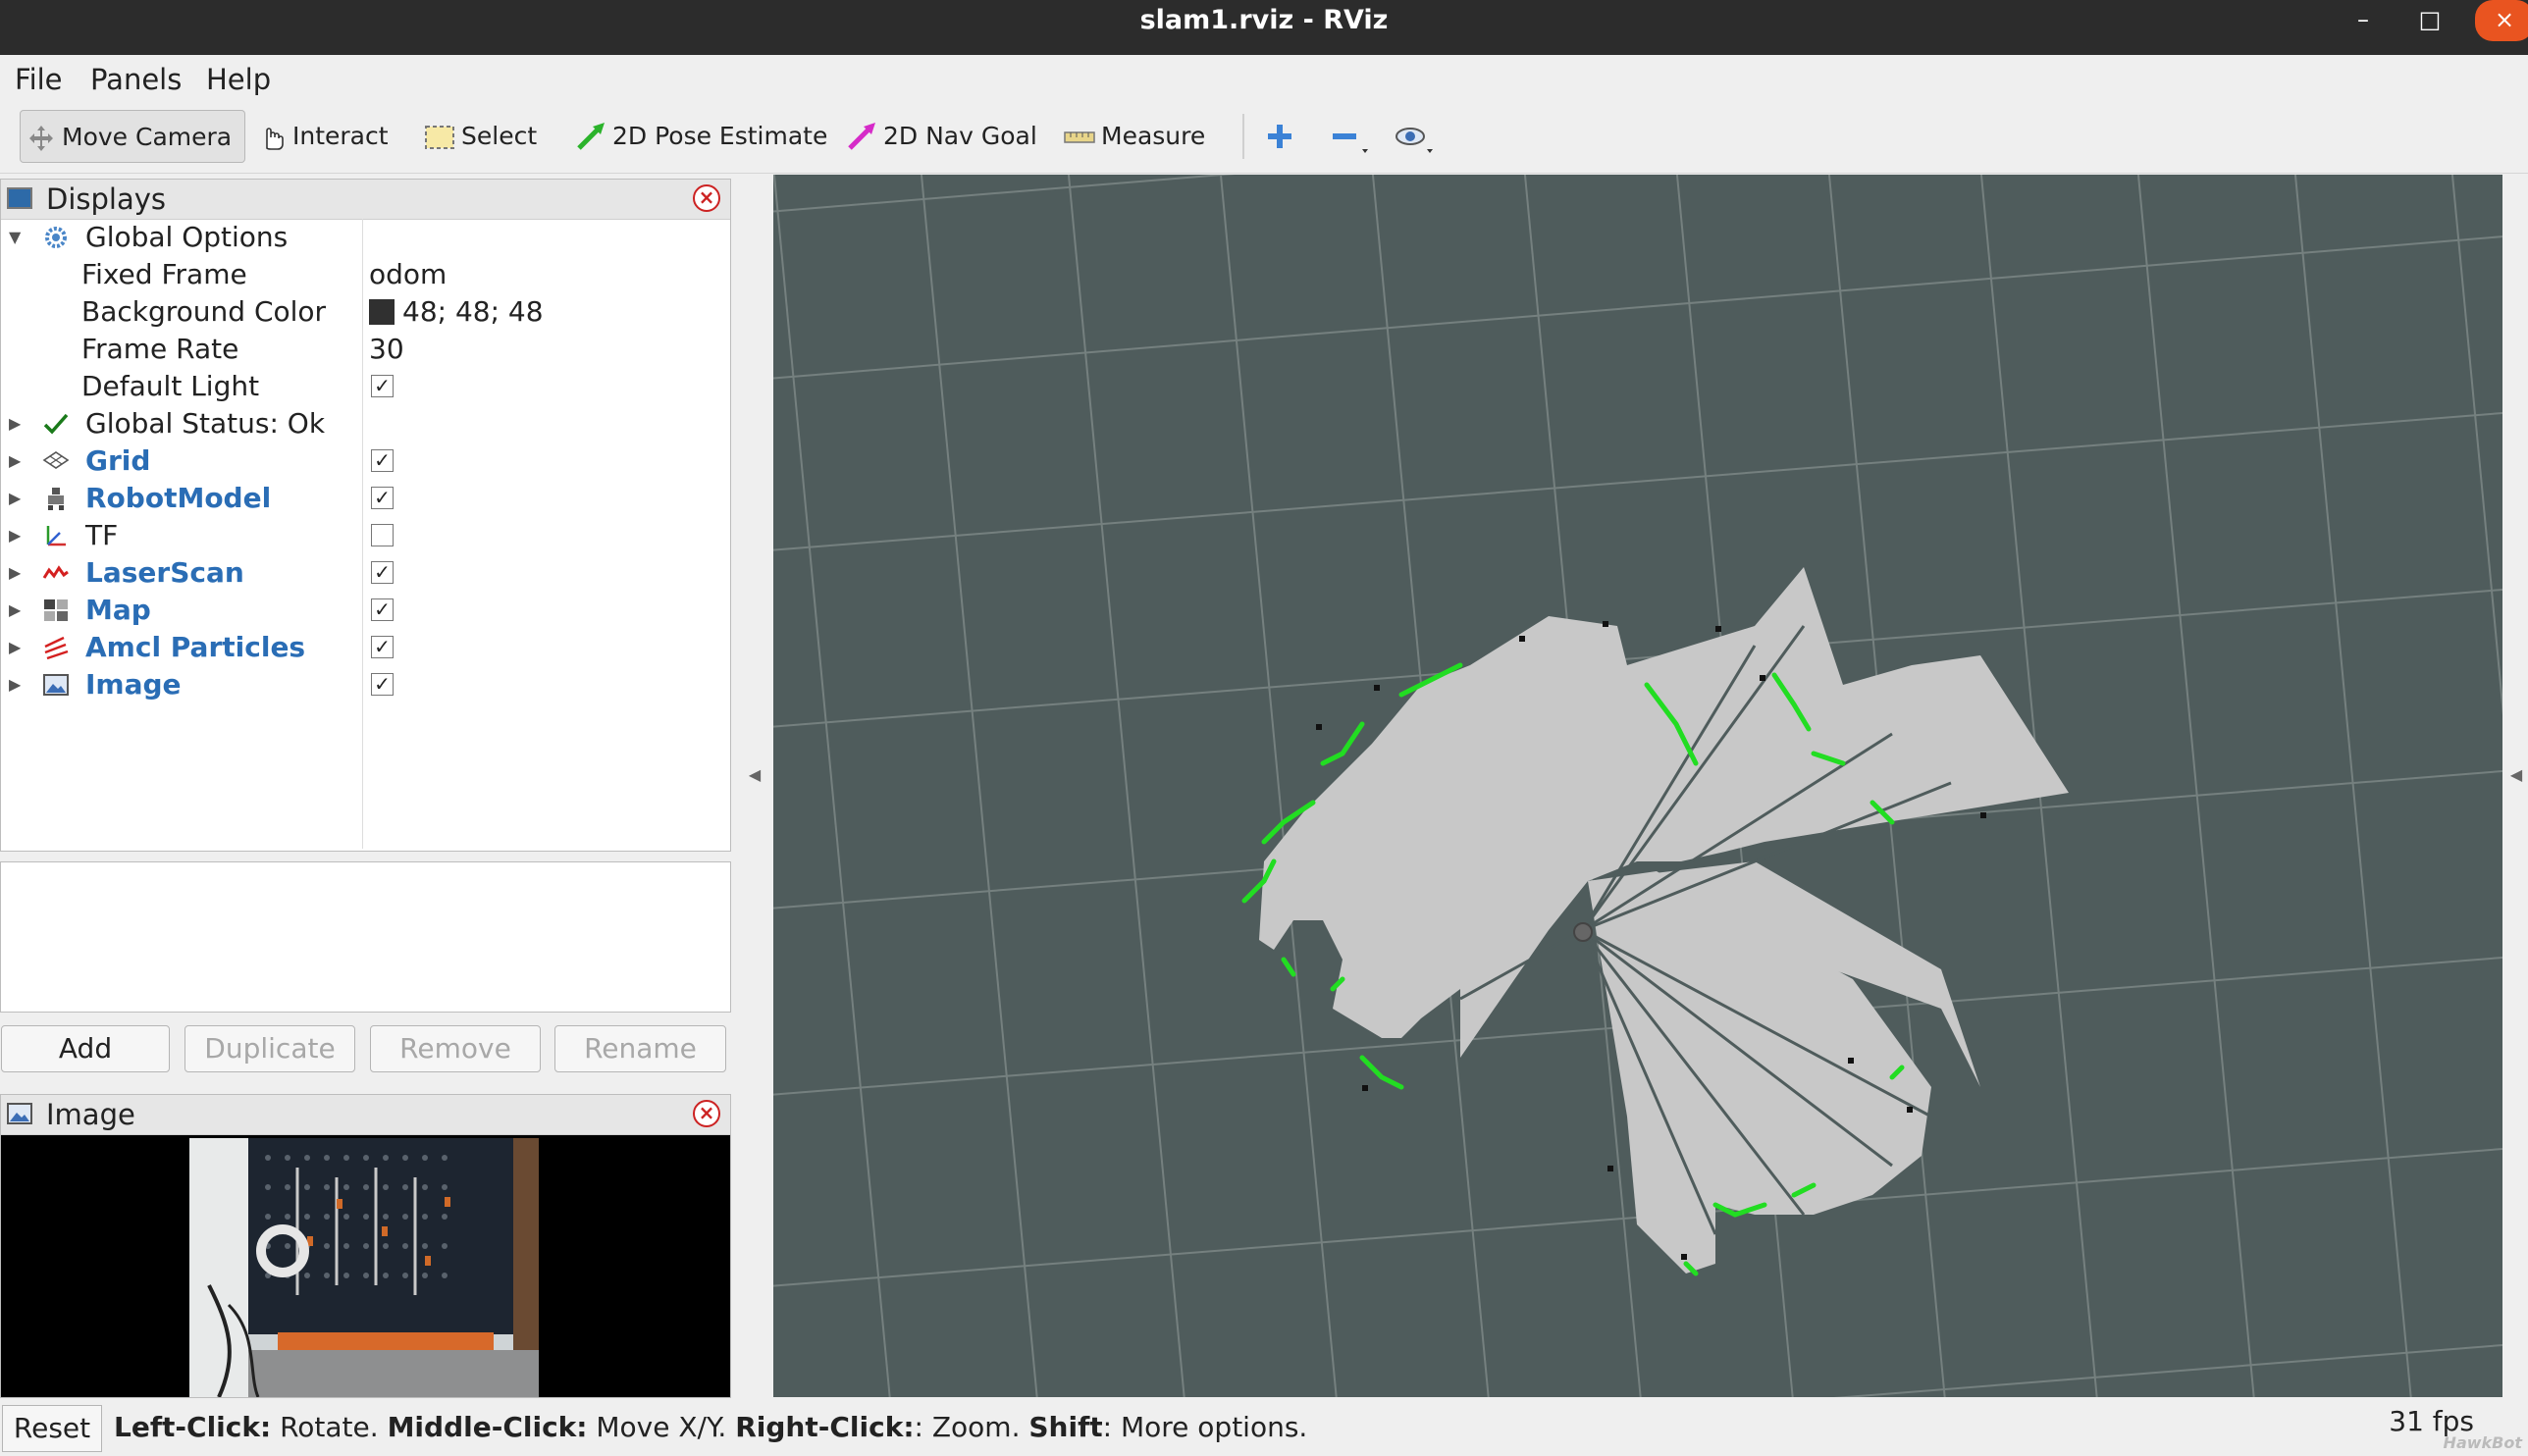 This screenshot has width=2528, height=1456. I want to click on display-label-image: Image, so click(134, 684).